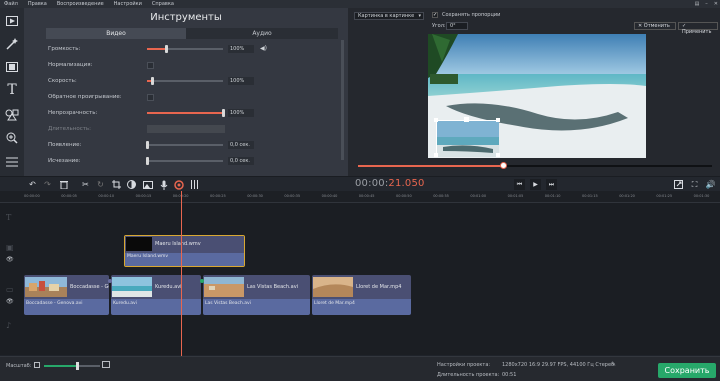 This screenshot has height=381, width=720. Describe the element at coordinates (70, 65) in the screenshot. I see `property-label: Нормализация:` at that location.